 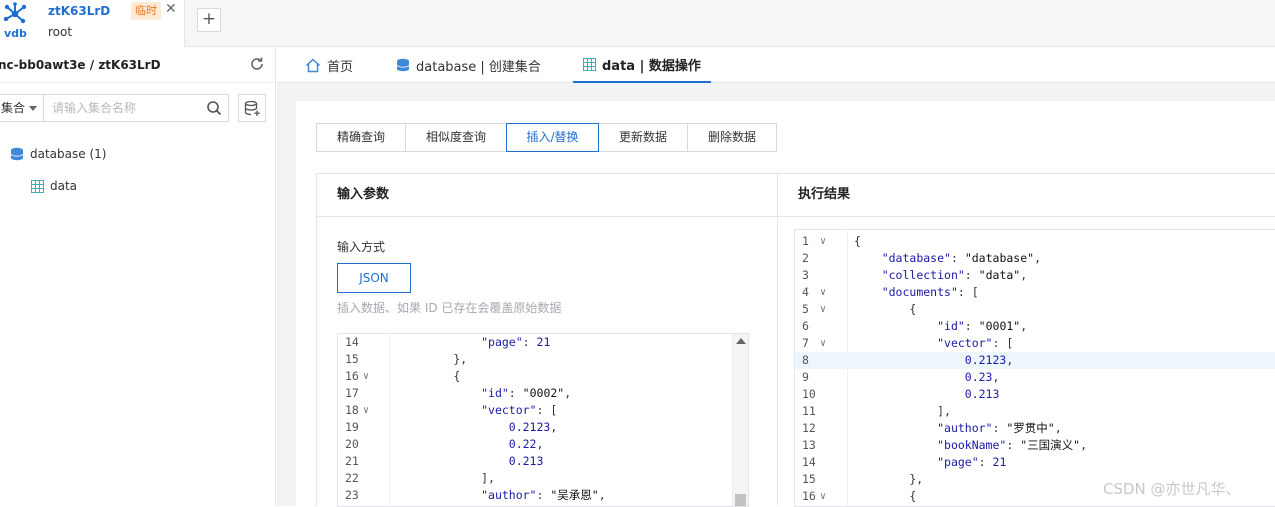 I want to click on code-line: 19 0.2123,, so click(x=543, y=427).